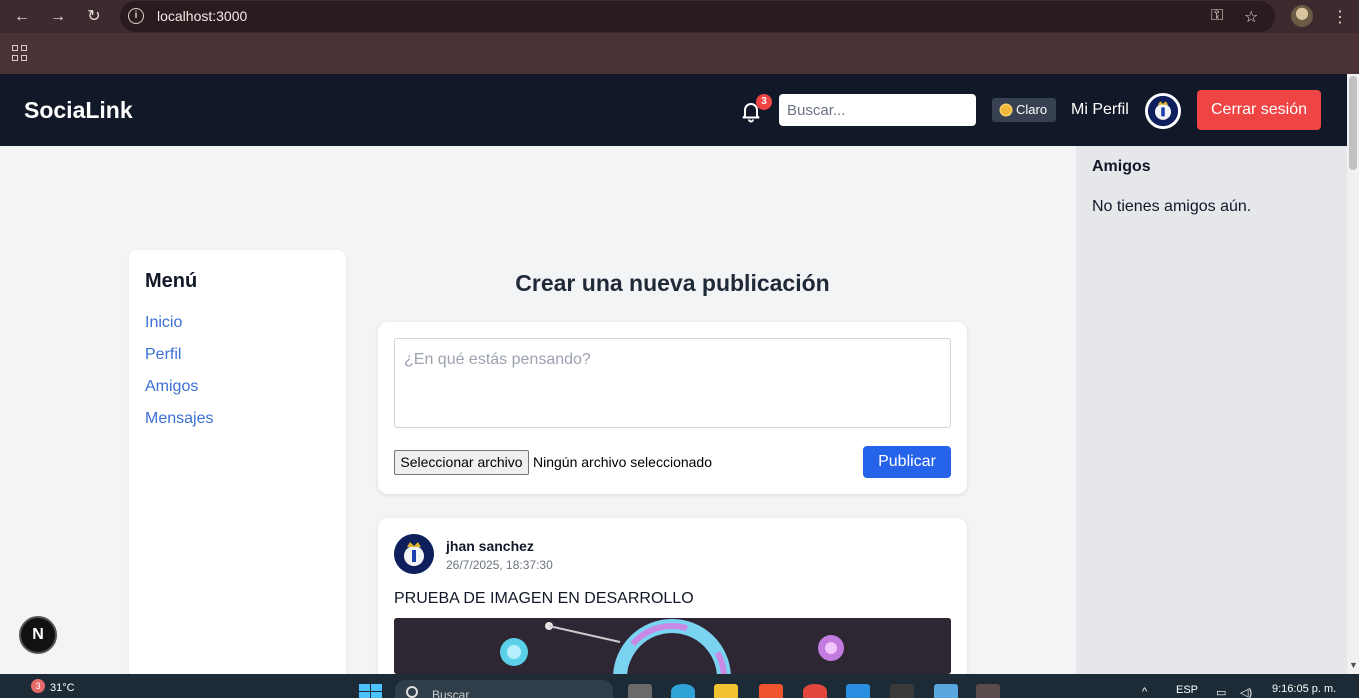  I want to click on sidebar-item-perfil: Perfil, so click(163, 355).